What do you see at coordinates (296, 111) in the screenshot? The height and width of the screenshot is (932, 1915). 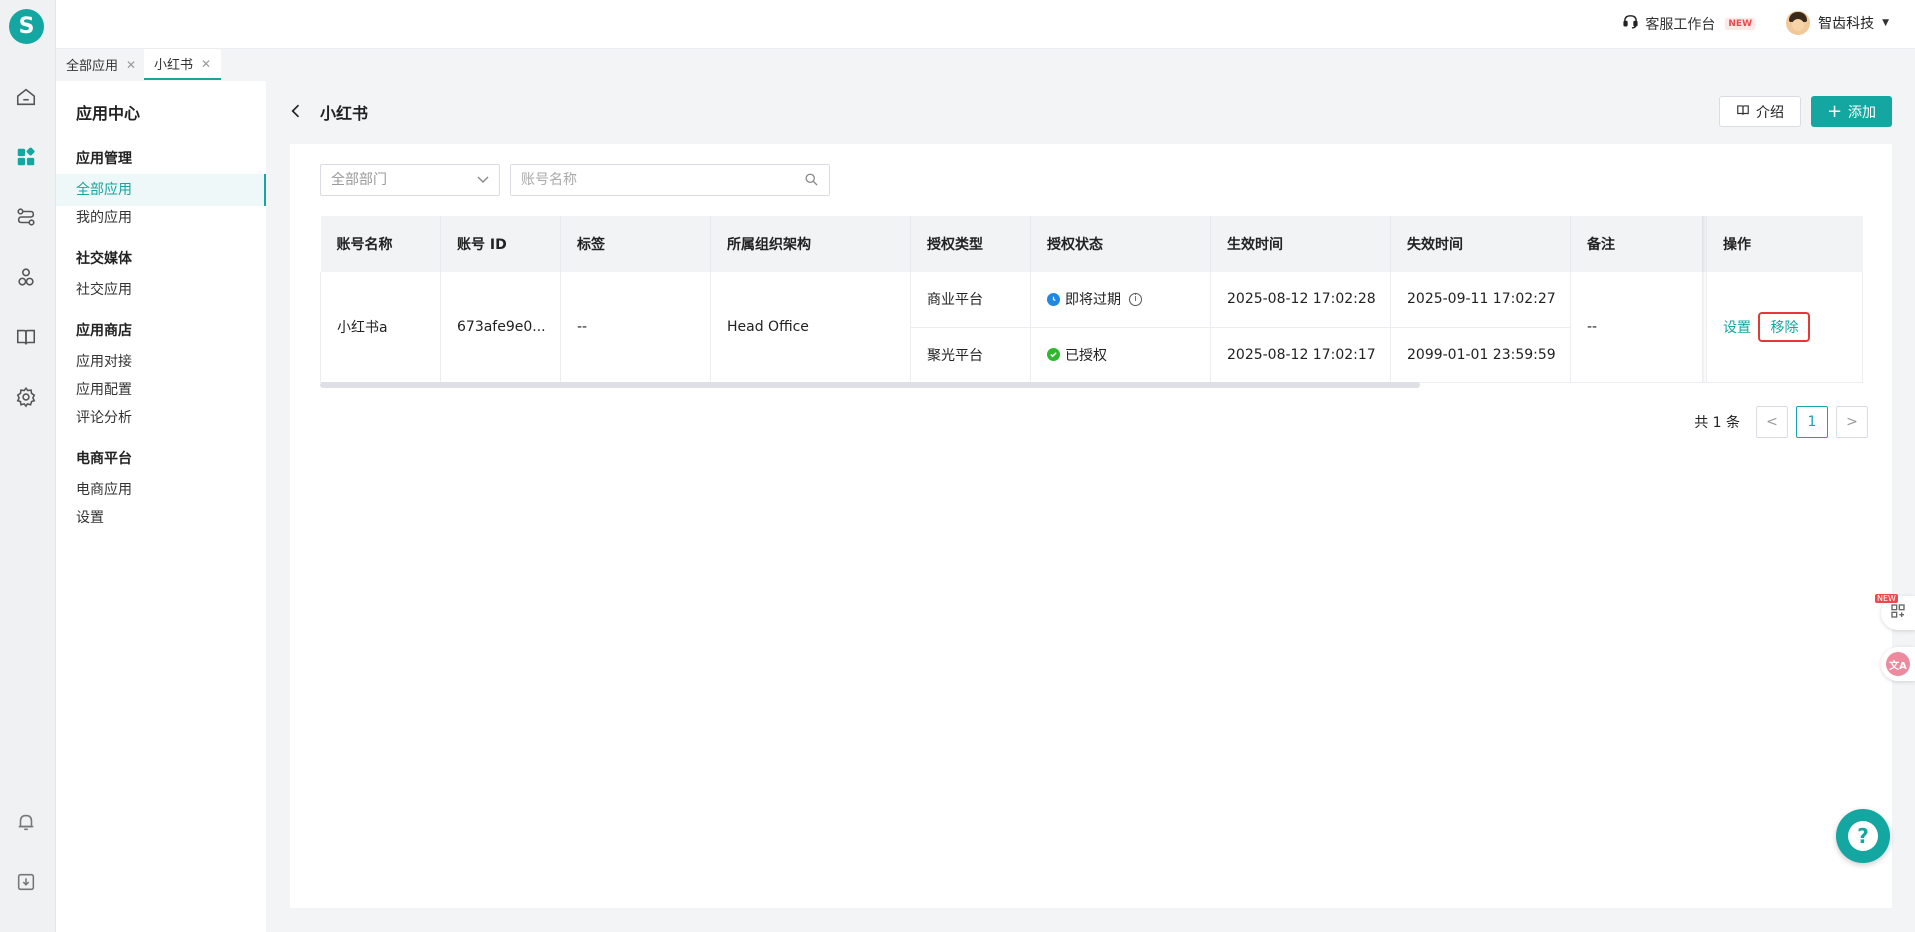 I see `back-arrow-icon` at bounding box center [296, 111].